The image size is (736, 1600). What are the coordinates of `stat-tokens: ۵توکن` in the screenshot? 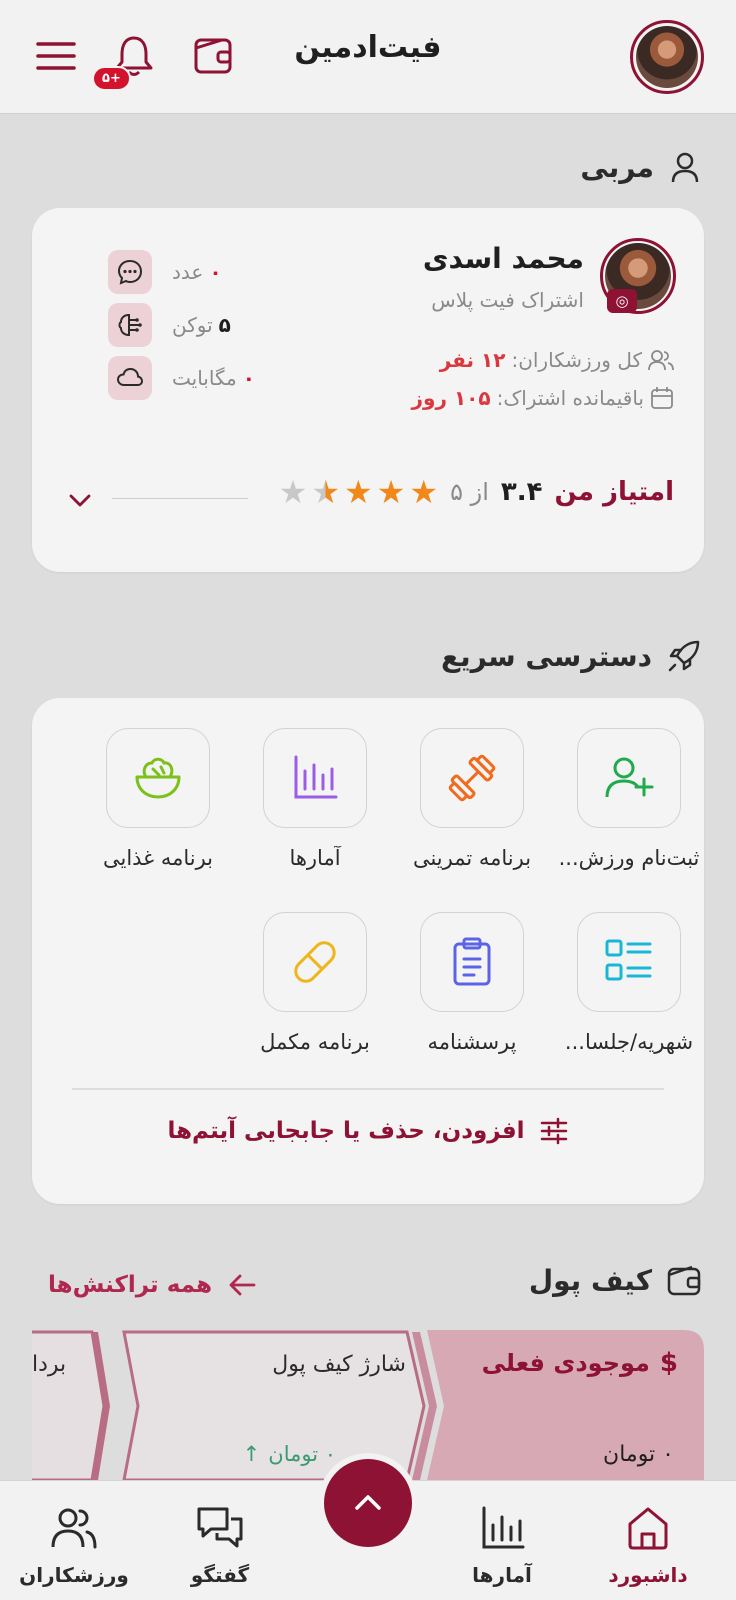 It's located at (169, 325).